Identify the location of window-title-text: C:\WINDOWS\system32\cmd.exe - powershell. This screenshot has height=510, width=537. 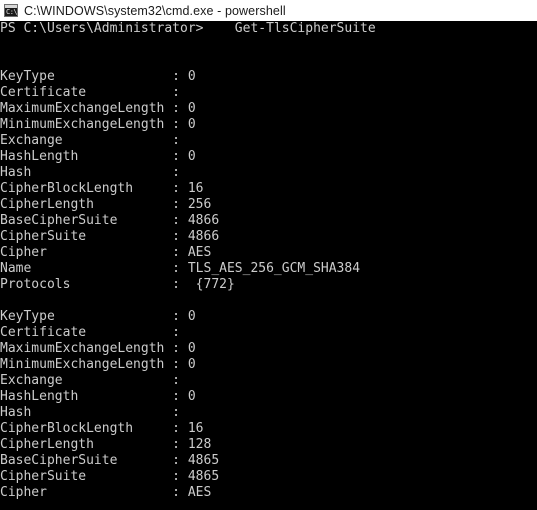
(155, 10).